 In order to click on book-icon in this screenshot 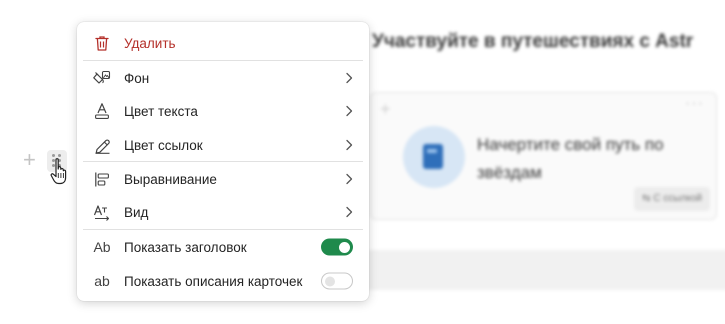, I will do `click(433, 156)`.